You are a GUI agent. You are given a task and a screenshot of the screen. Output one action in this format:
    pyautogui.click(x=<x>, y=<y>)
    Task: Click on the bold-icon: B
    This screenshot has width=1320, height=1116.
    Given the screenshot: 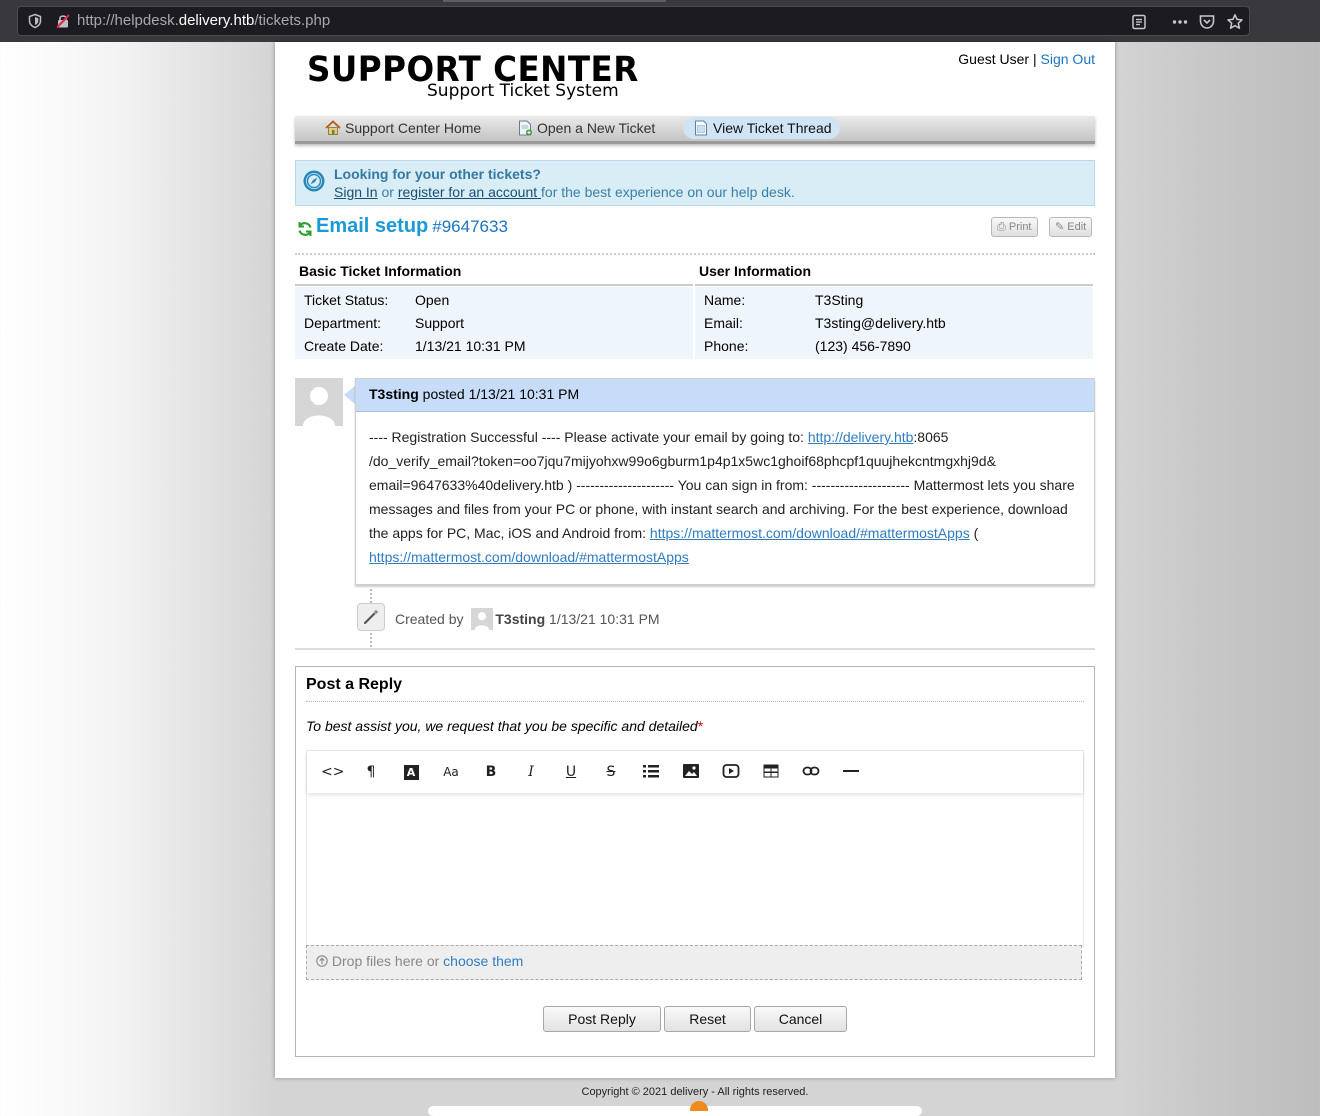 What is the action you would take?
    pyautogui.click(x=491, y=772)
    